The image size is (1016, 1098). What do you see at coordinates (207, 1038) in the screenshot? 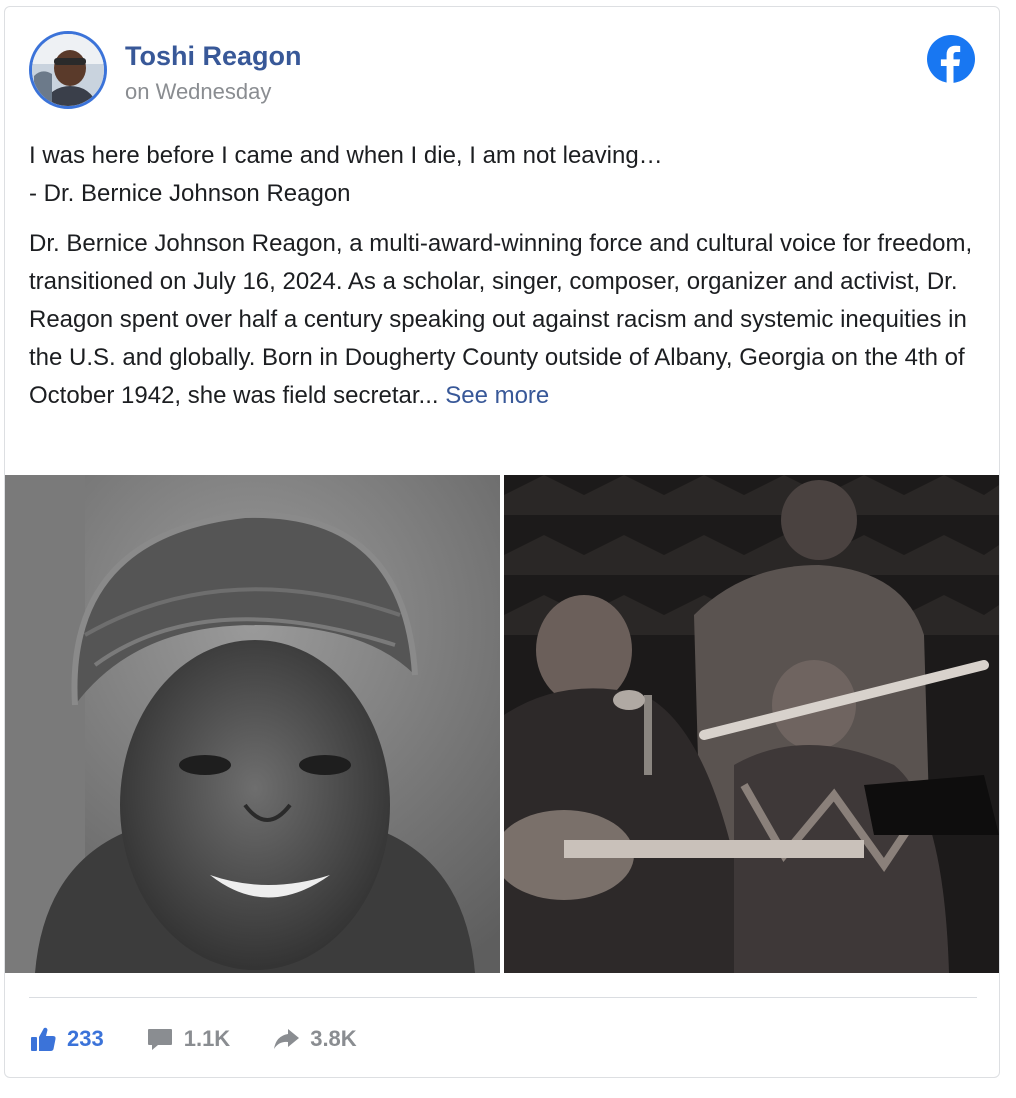
I see `comment-count: 1.1K` at bounding box center [207, 1038].